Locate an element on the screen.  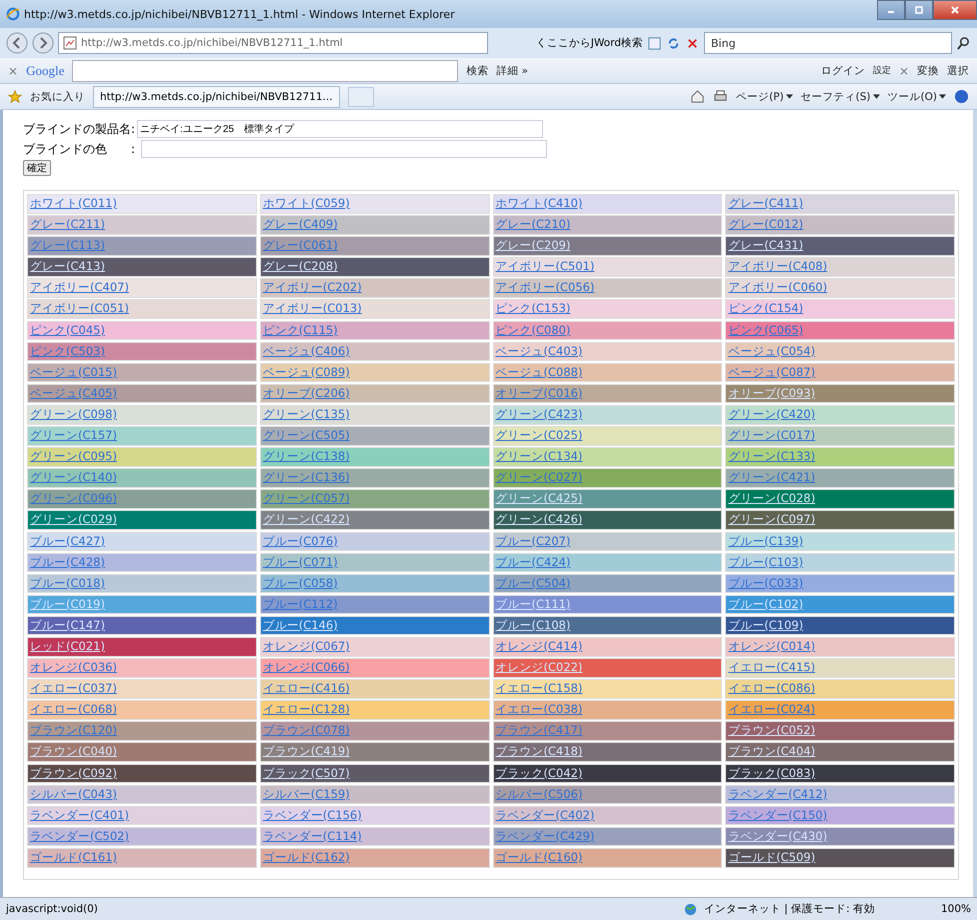
color-link: イエロー(C024) is located at coordinates (840, 710).